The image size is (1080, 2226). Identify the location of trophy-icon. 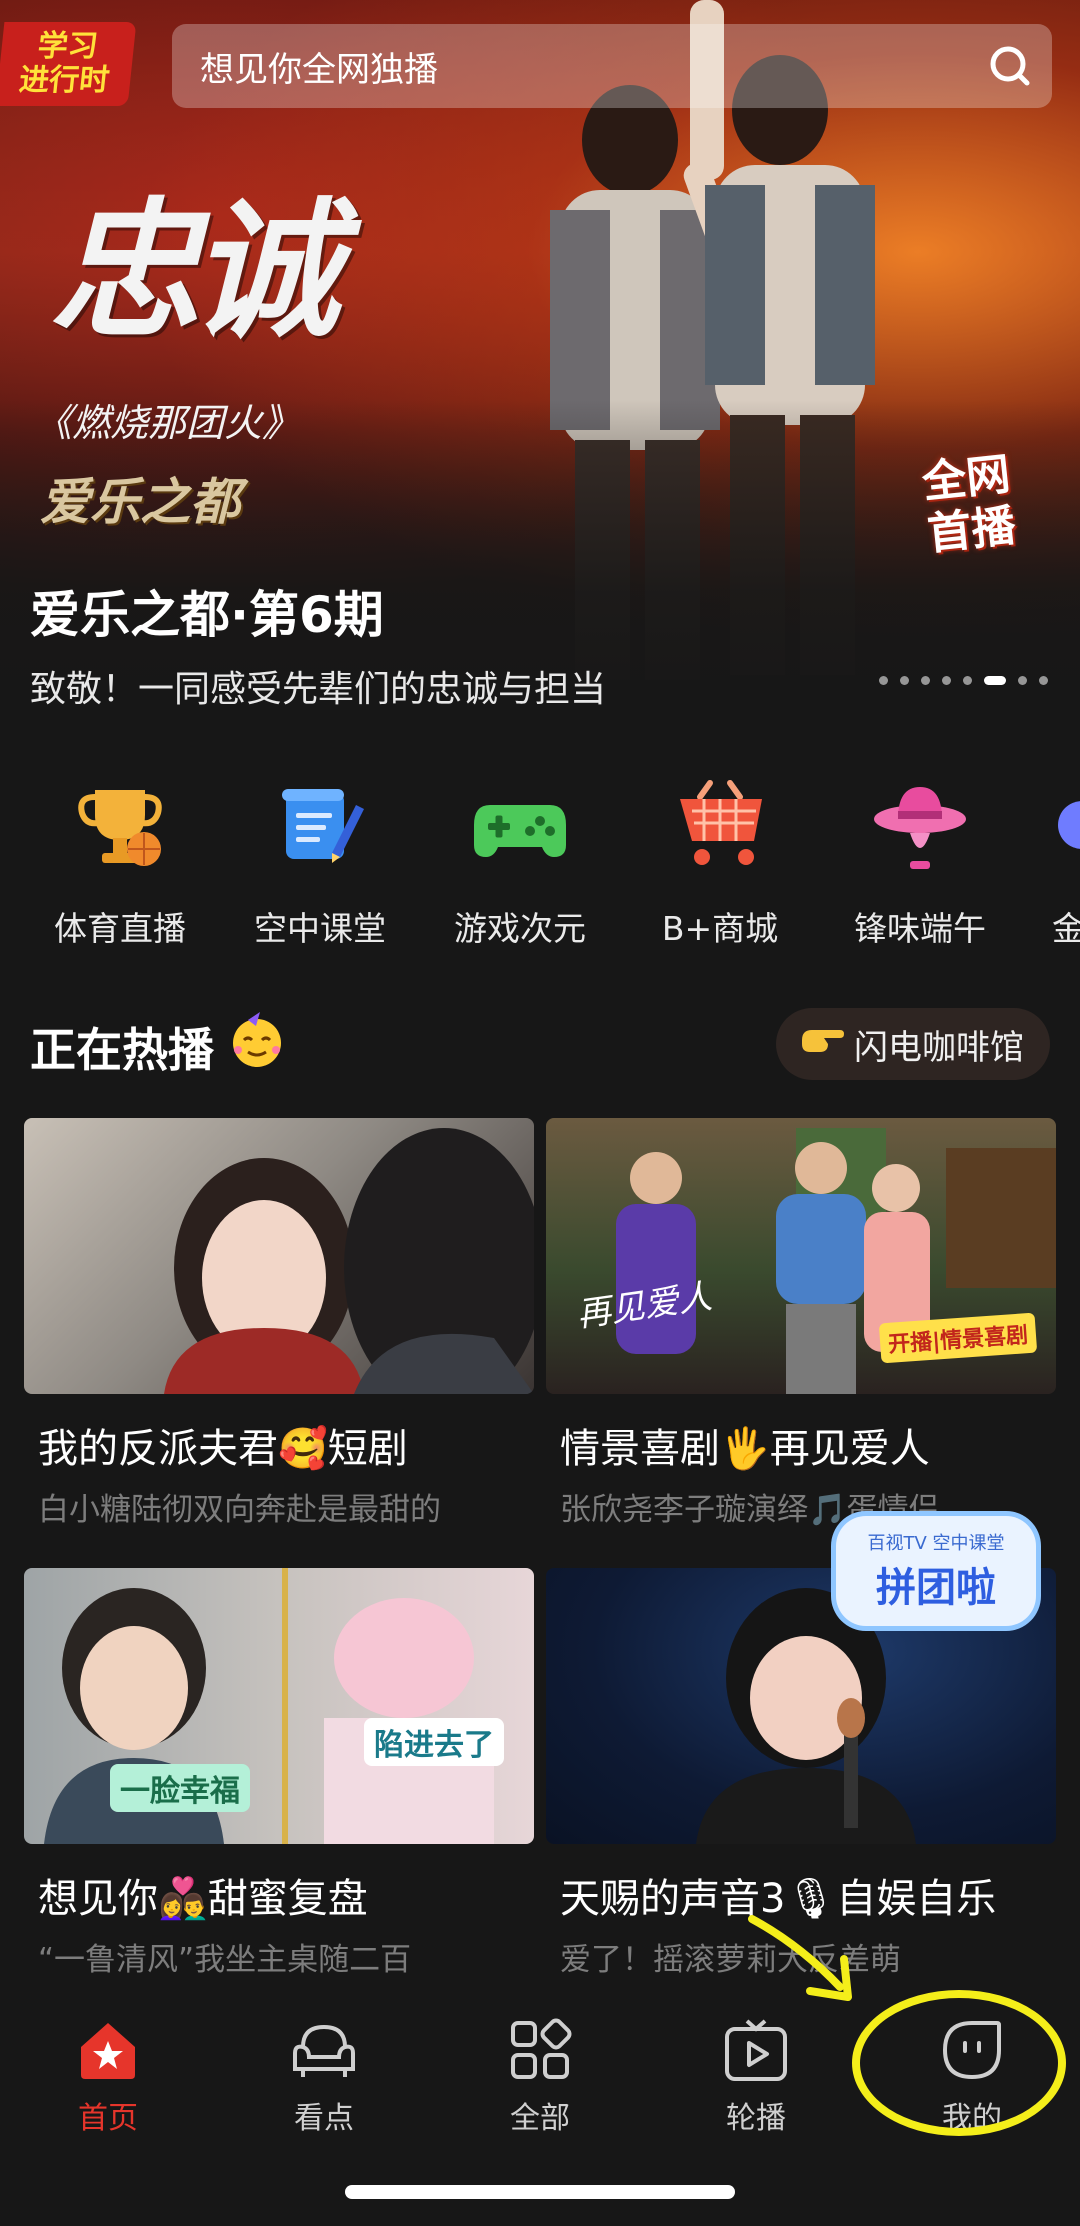
(120, 825).